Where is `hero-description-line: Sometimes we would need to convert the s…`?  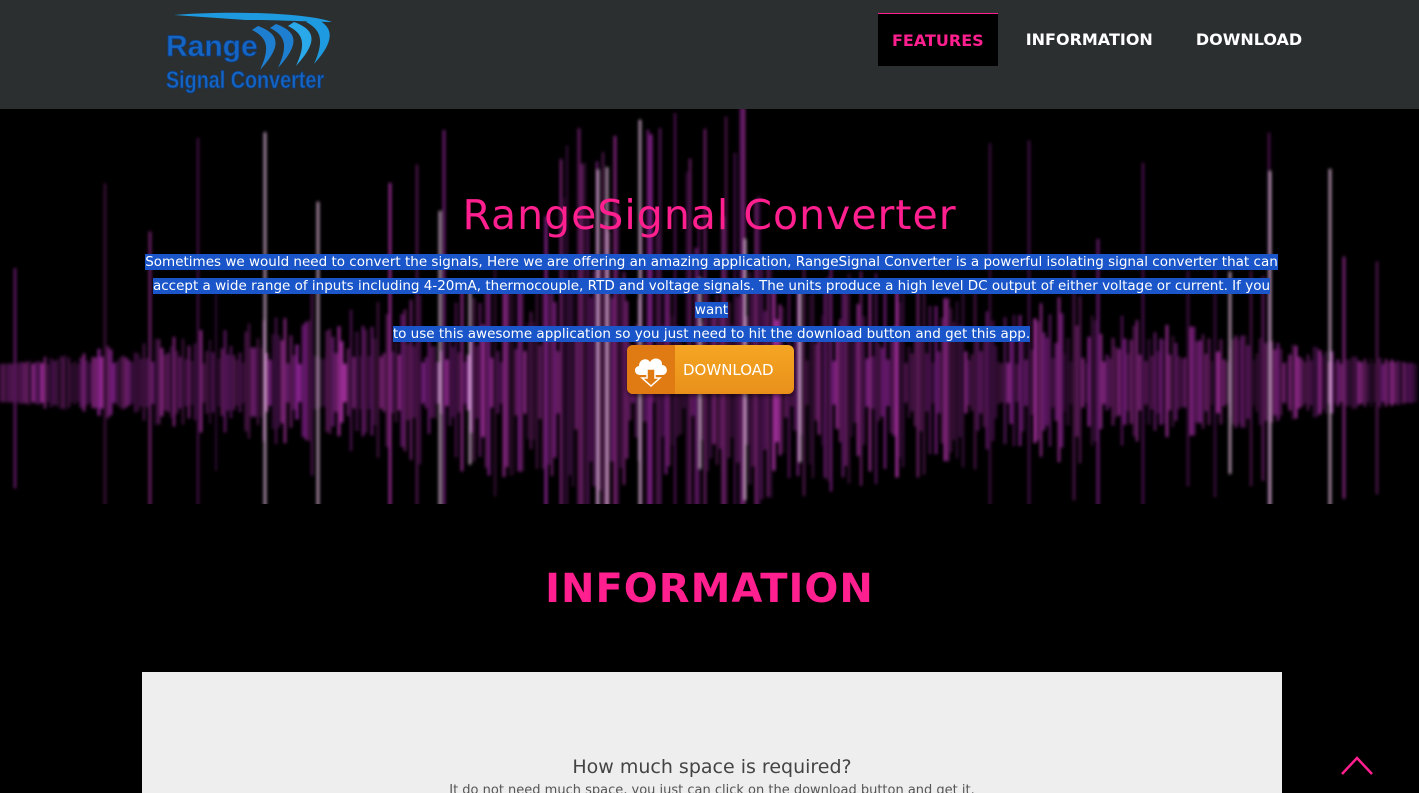
hero-description-line: Sometimes we would need to convert the s… is located at coordinates (711, 262).